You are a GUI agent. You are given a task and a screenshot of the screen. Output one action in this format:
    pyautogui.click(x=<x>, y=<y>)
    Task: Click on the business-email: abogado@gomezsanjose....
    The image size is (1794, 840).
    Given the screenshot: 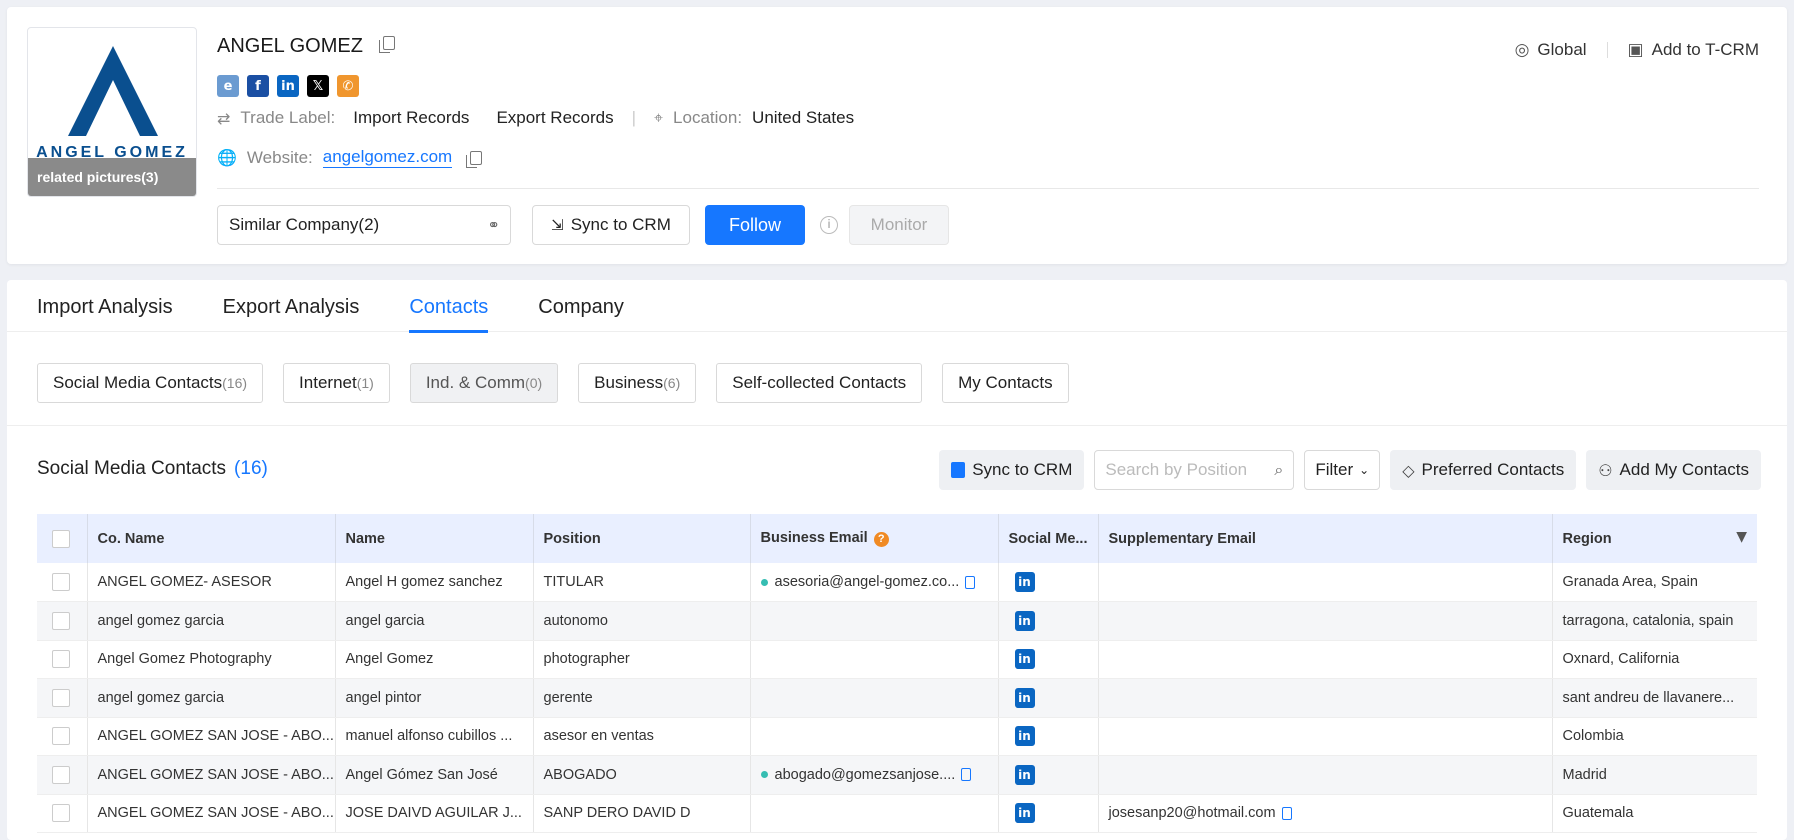 What is the action you would take?
    pyautogui.click(x=865, y=775)
    